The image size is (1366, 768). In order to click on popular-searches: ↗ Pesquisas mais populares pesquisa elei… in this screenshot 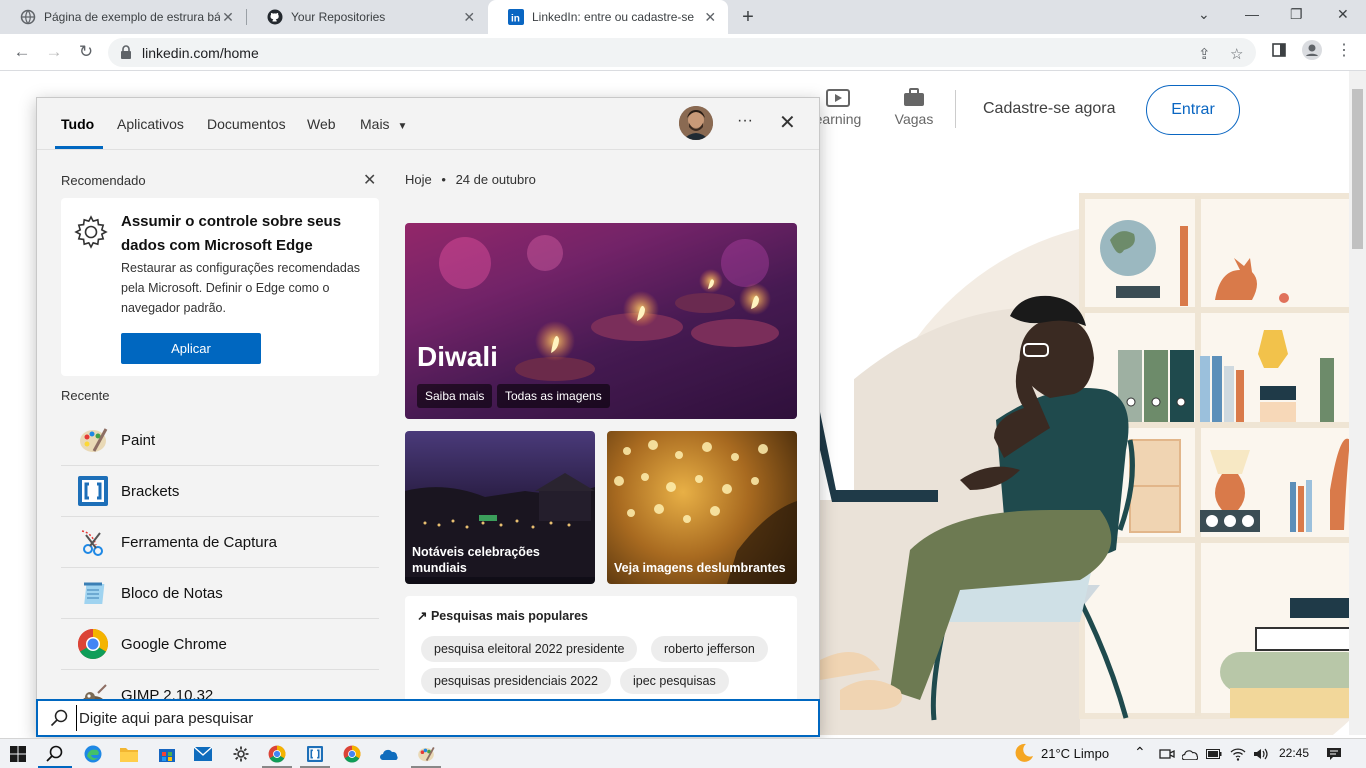, I will do `click(601, 656)`.